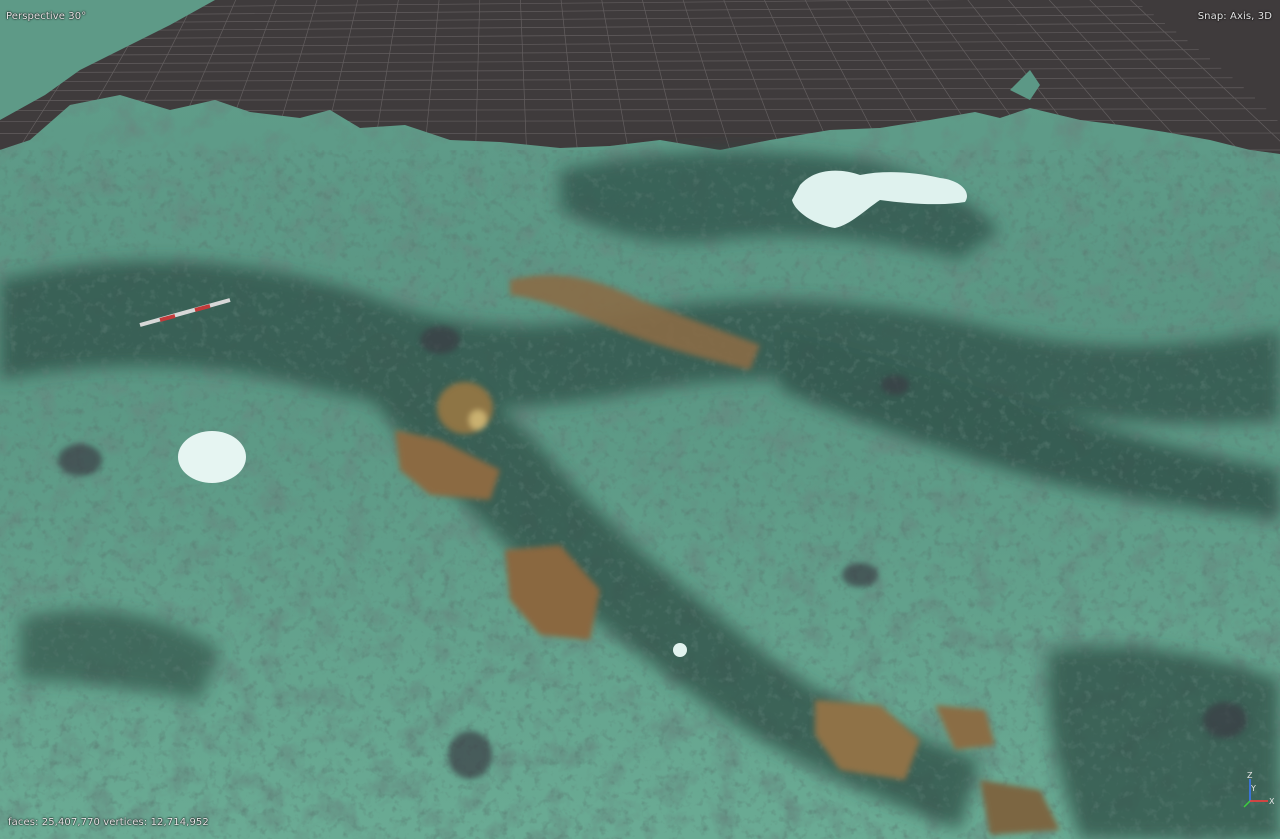 The height and width of the screenshot is (839, 1280). What do you see at coordinates (1253, 788) in the screenshot?
I see `y-axis-label: Y` at bounding box center [1253, 788].